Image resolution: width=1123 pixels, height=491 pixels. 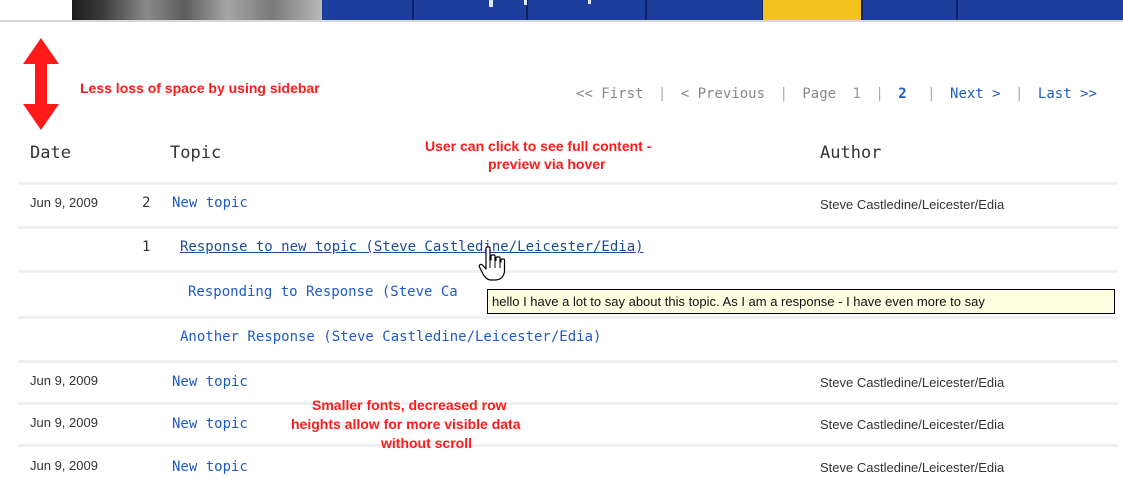 I want to click on nav-item-active, so click(x=812, y=10).